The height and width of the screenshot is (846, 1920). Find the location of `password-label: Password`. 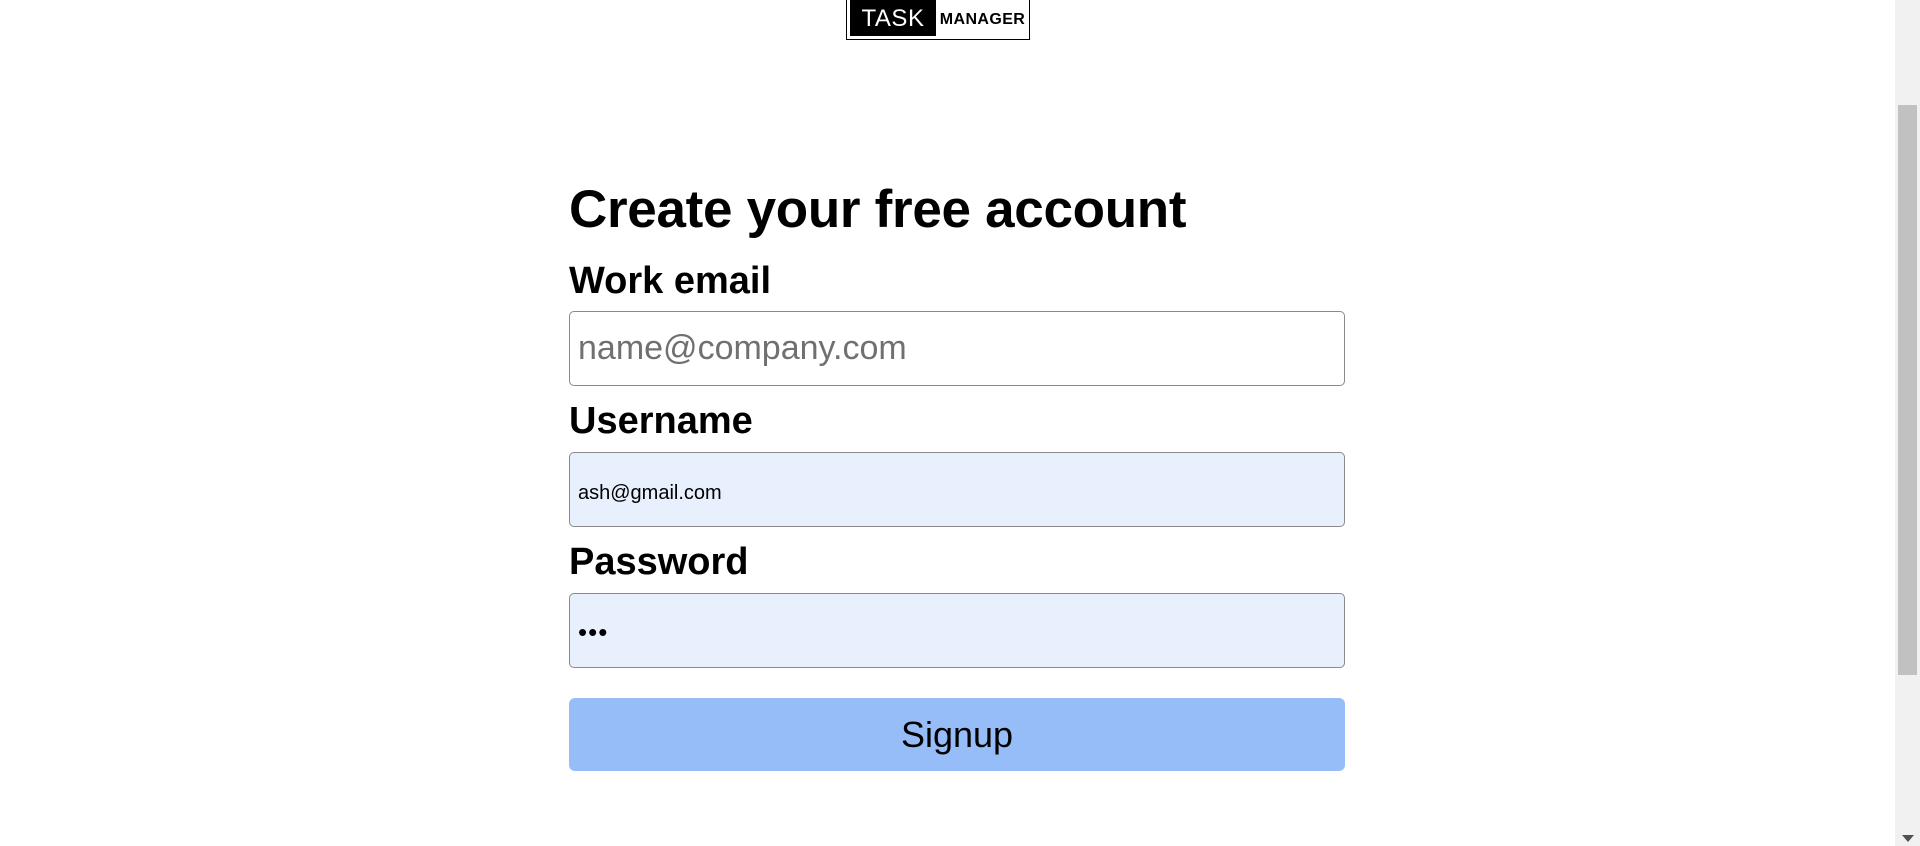

password-label: Password is located at coordinates (659, 562).